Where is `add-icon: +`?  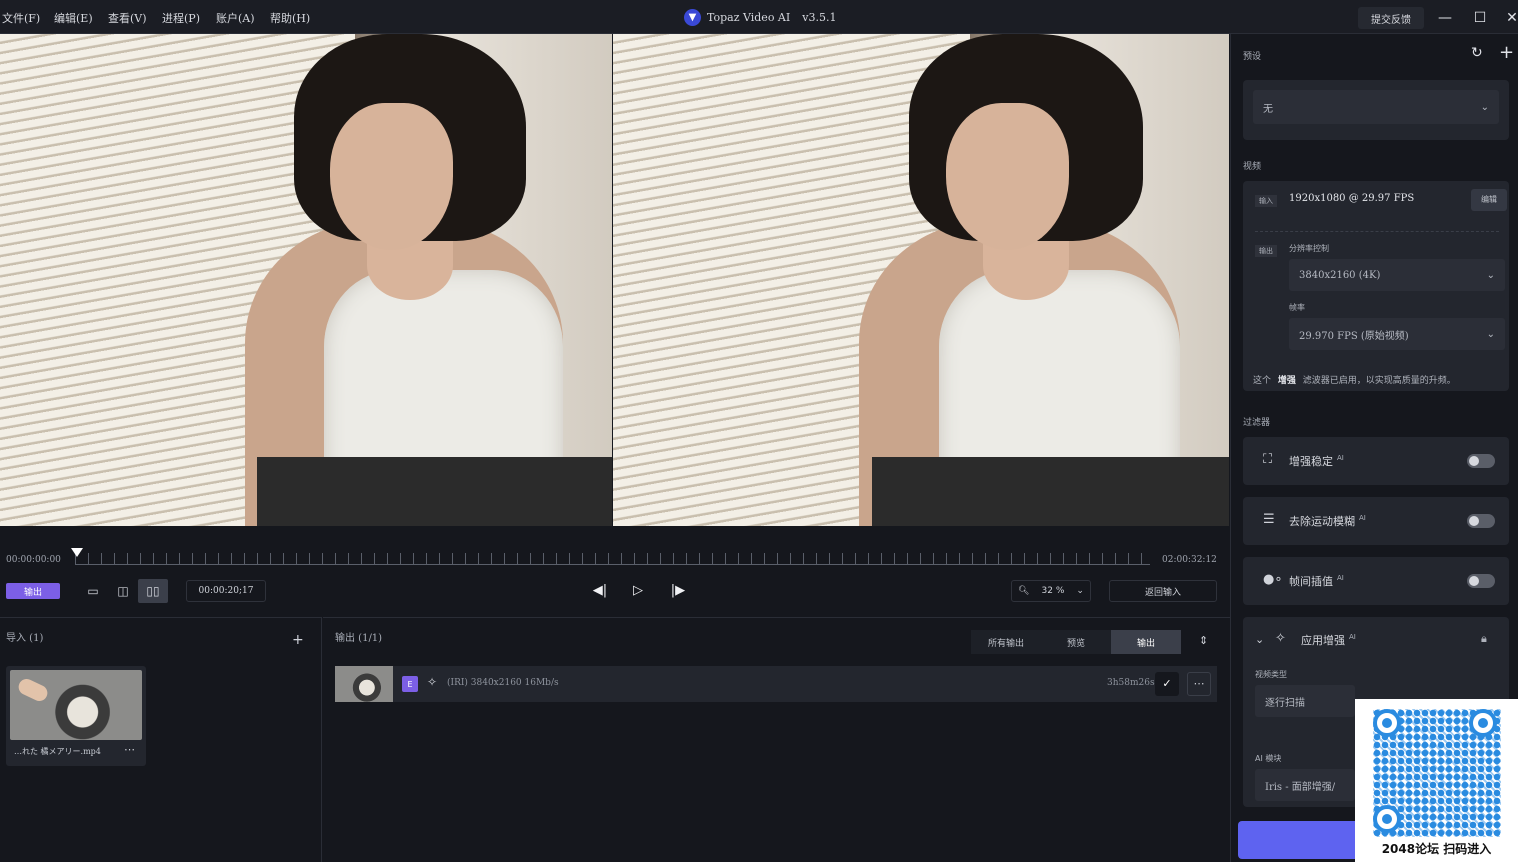 add-icon: + is located at coordinates (298, 640).